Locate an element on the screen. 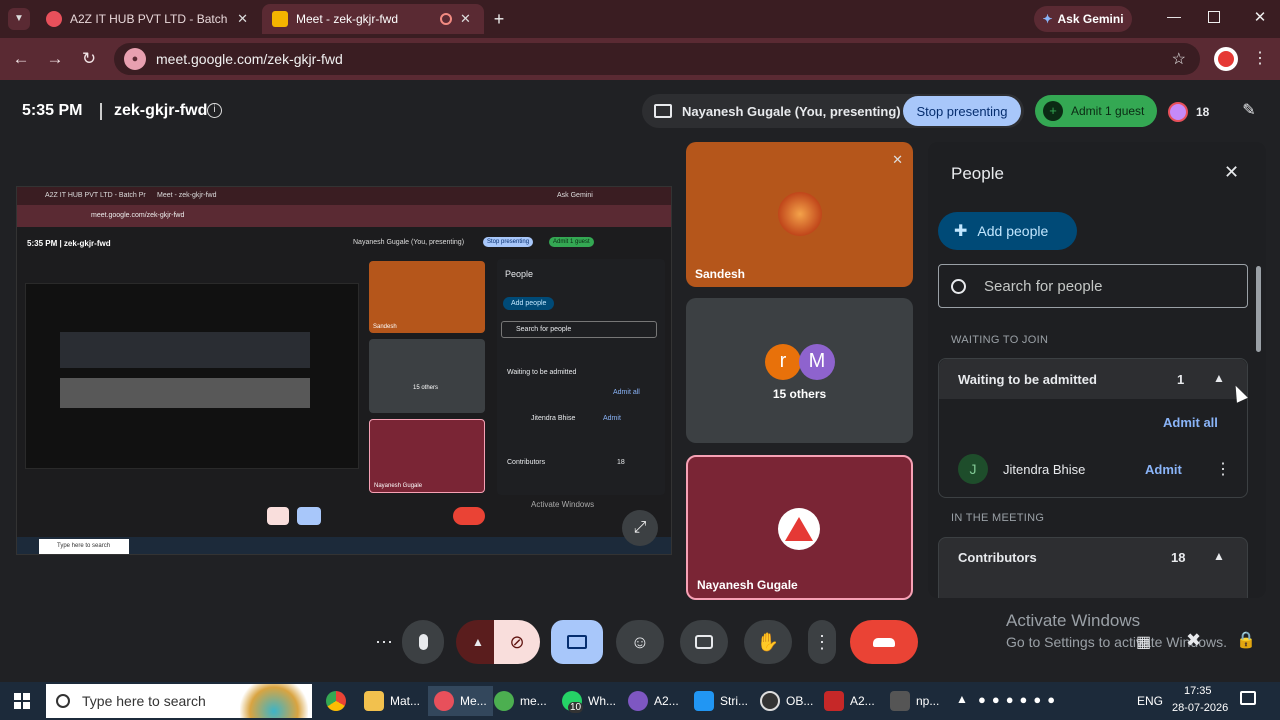 This screenshot has height=720, width=1280. muted-mic-icon: ✕ is located at coordinates (897, 159).